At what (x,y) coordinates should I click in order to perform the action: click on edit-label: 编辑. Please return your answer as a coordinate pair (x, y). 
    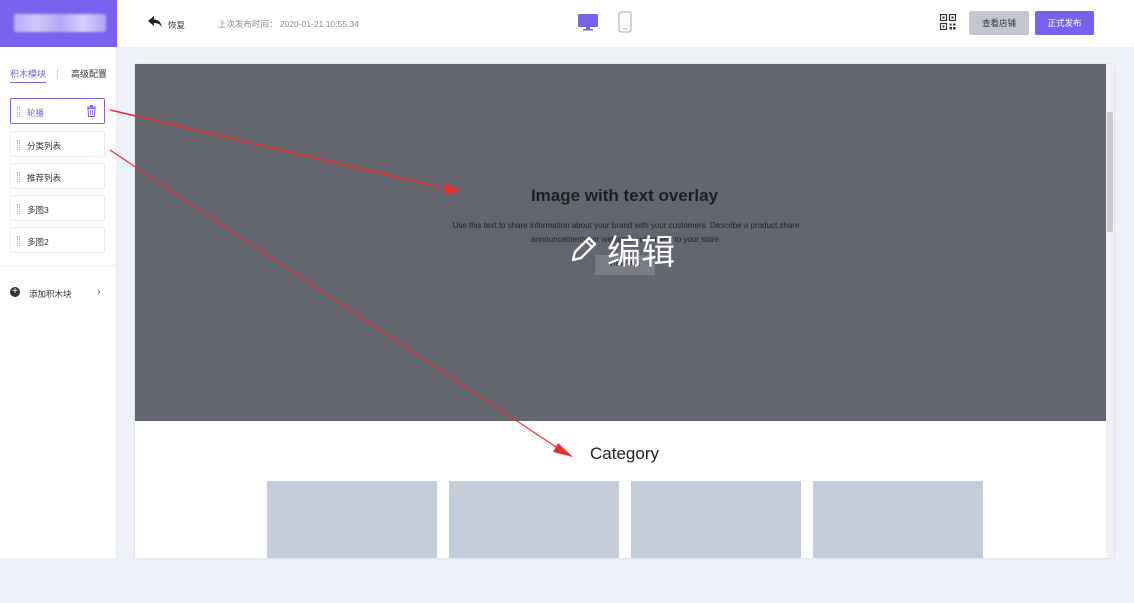
    Looking at the image, I should click on (641, 252).